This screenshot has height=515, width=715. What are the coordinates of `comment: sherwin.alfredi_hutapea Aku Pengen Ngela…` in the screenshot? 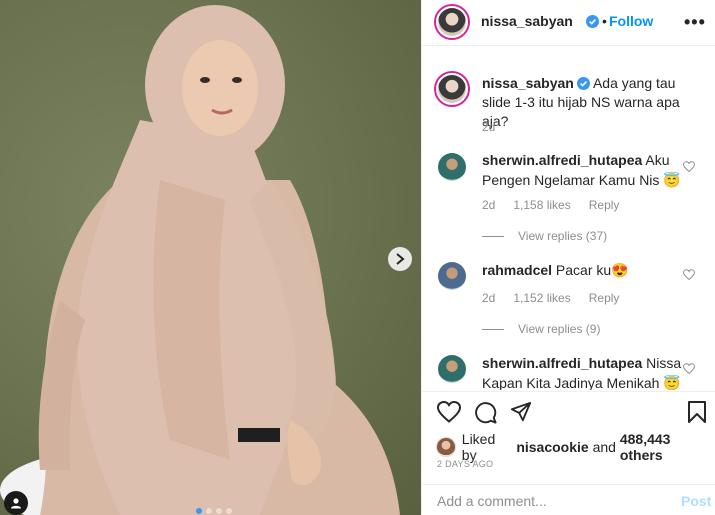 It's located at (587, 170).